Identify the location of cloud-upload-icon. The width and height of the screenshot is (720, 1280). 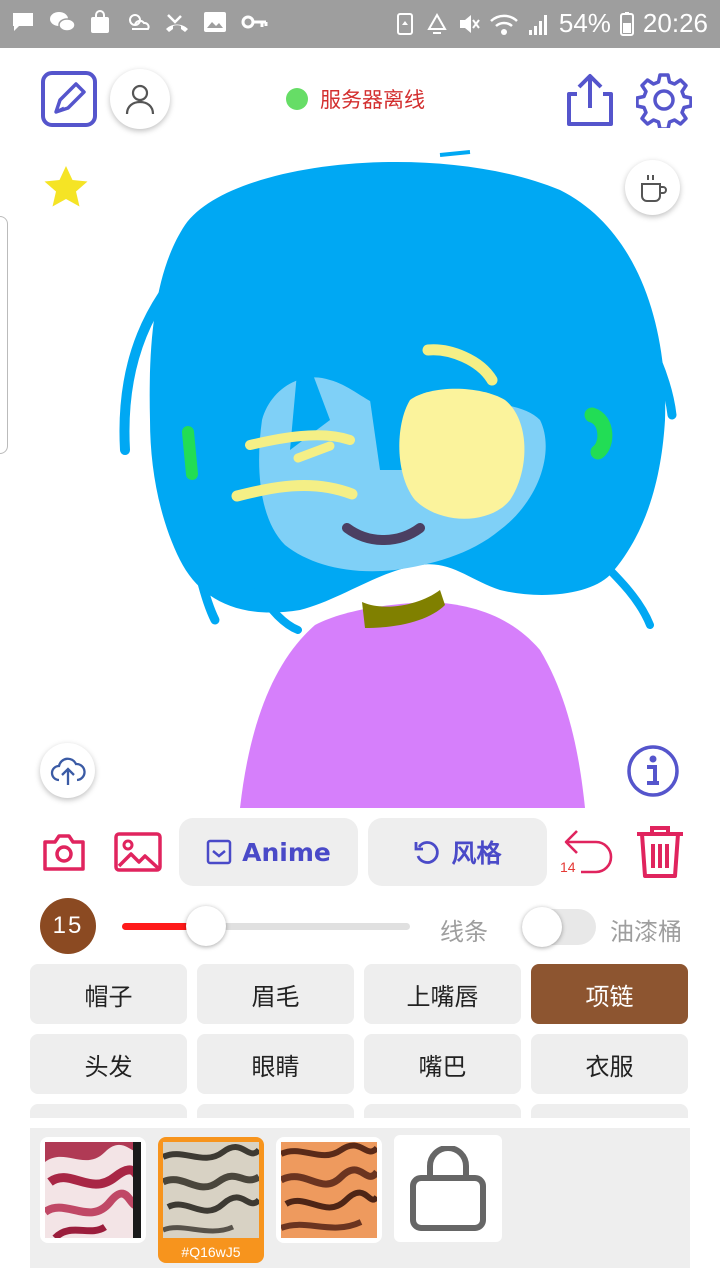
(68, 771).